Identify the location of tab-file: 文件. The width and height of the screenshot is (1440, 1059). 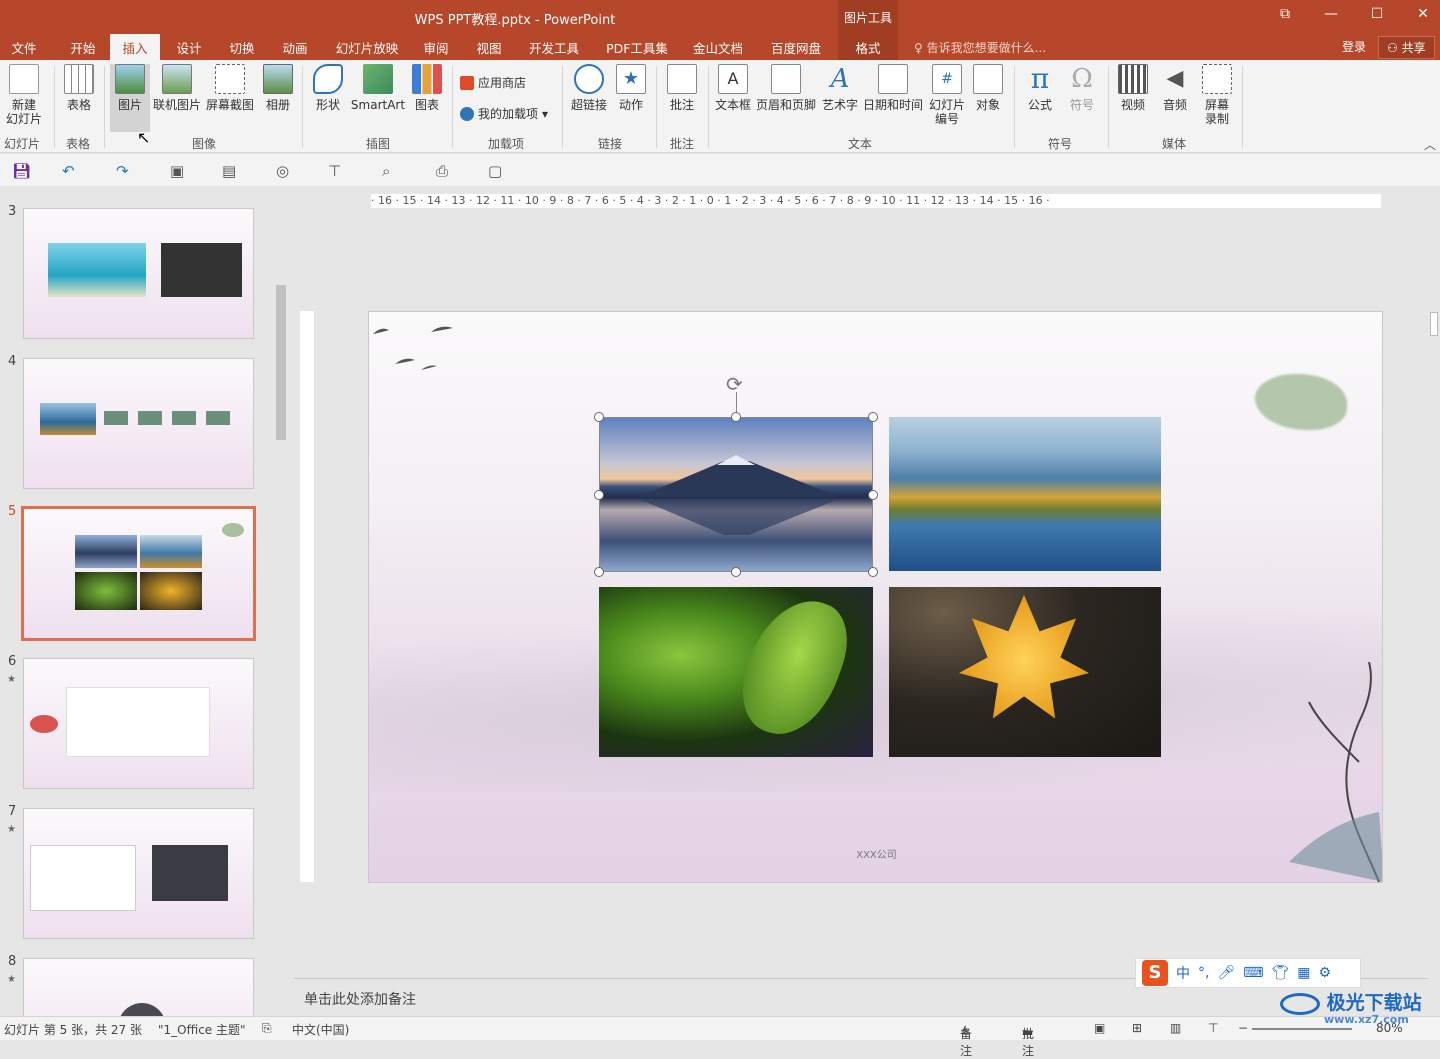
(24, 47).